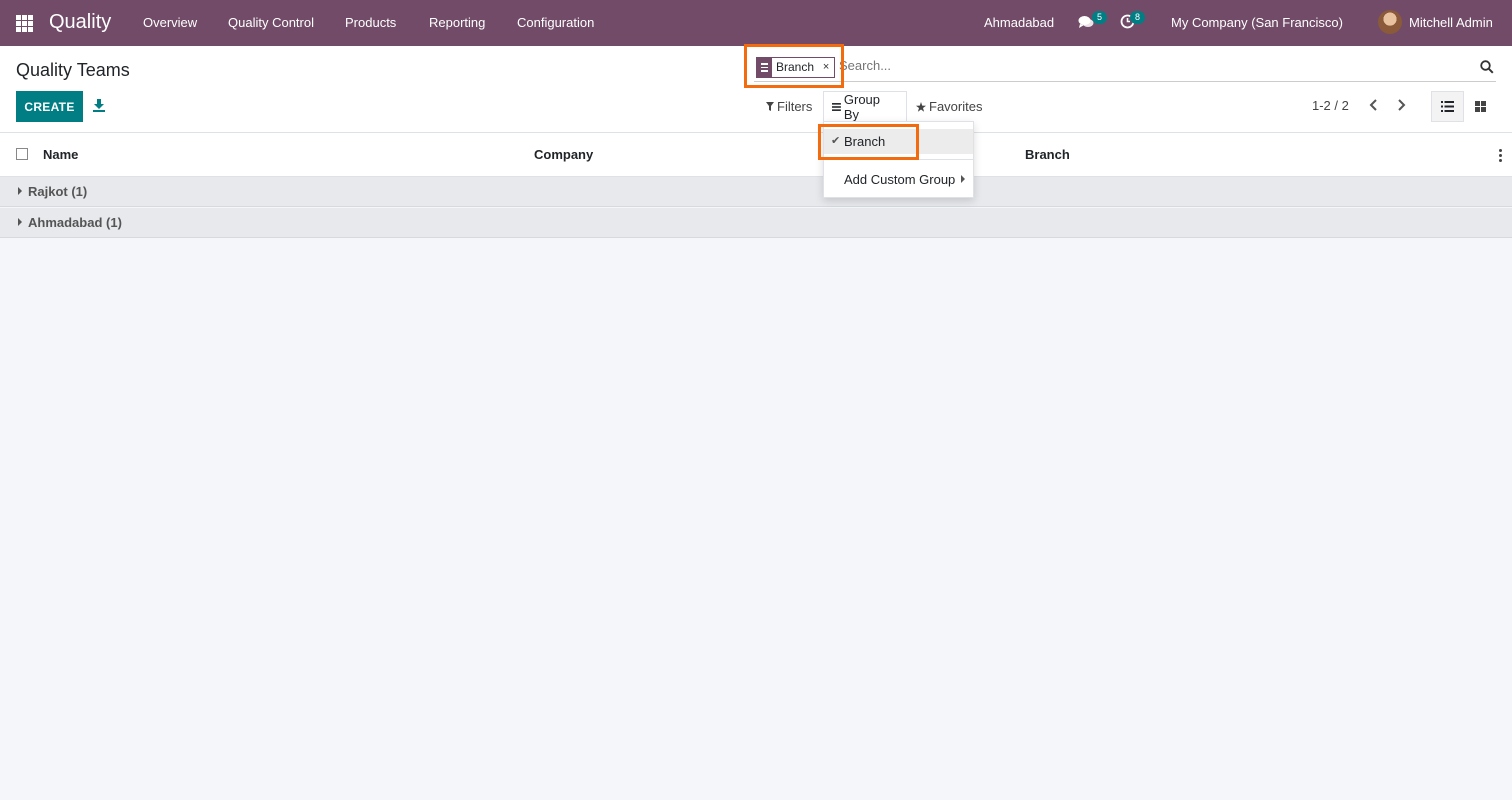  I want to click on apps-menu-icon, so click(24, 23).